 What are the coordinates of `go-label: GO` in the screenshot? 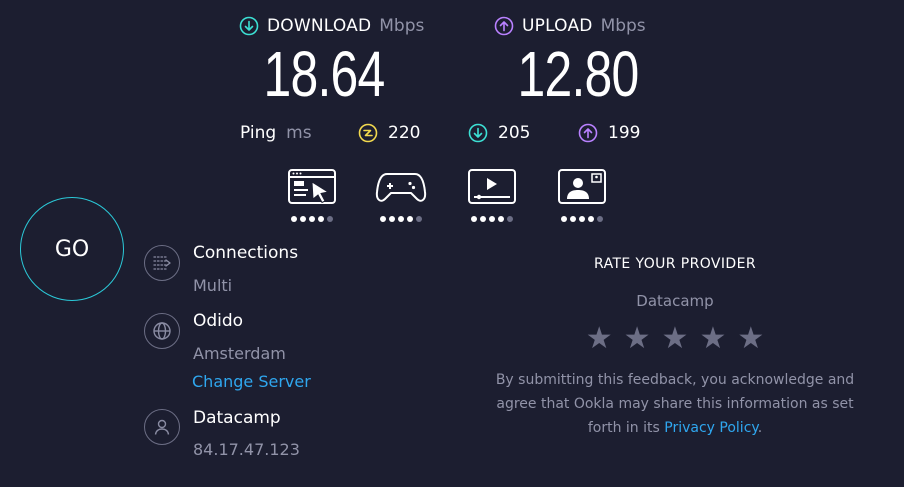 It's located at (72, 249).